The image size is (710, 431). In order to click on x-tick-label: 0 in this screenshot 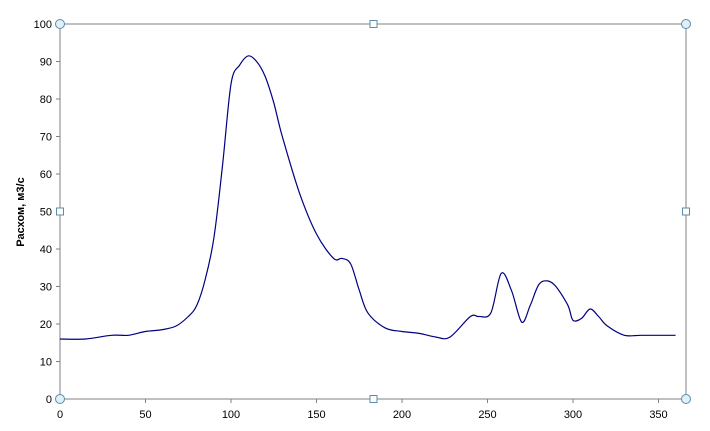, I will do `click(60, 415)`.